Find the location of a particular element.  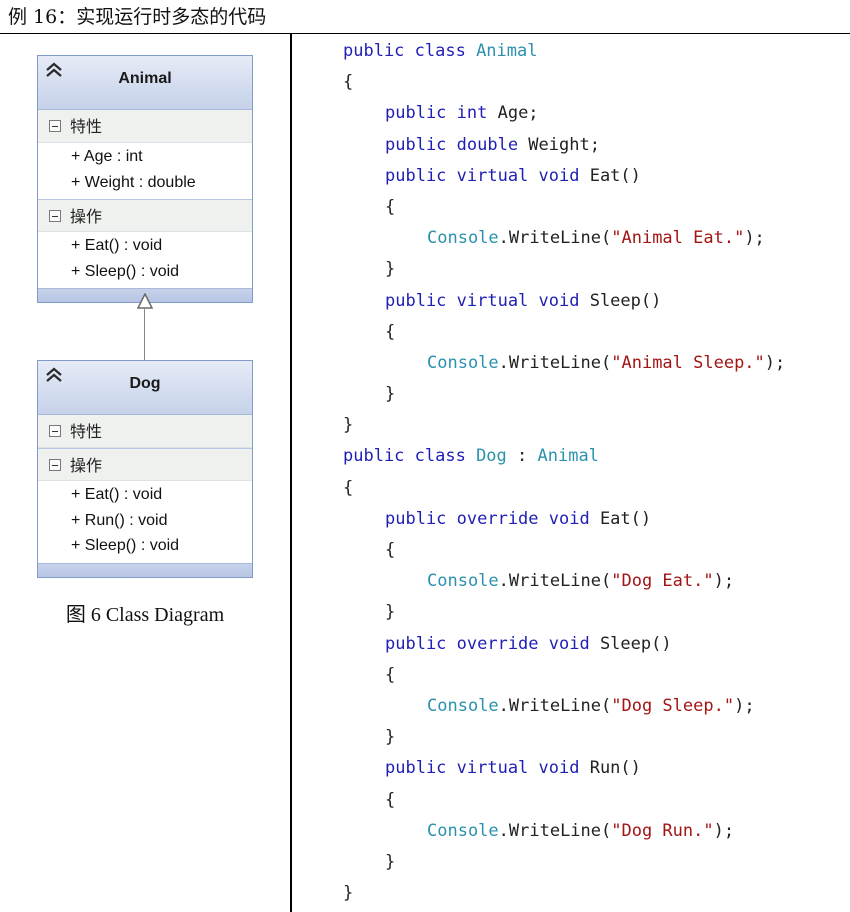

class-header: Animal is located at coordinates (145, 83).